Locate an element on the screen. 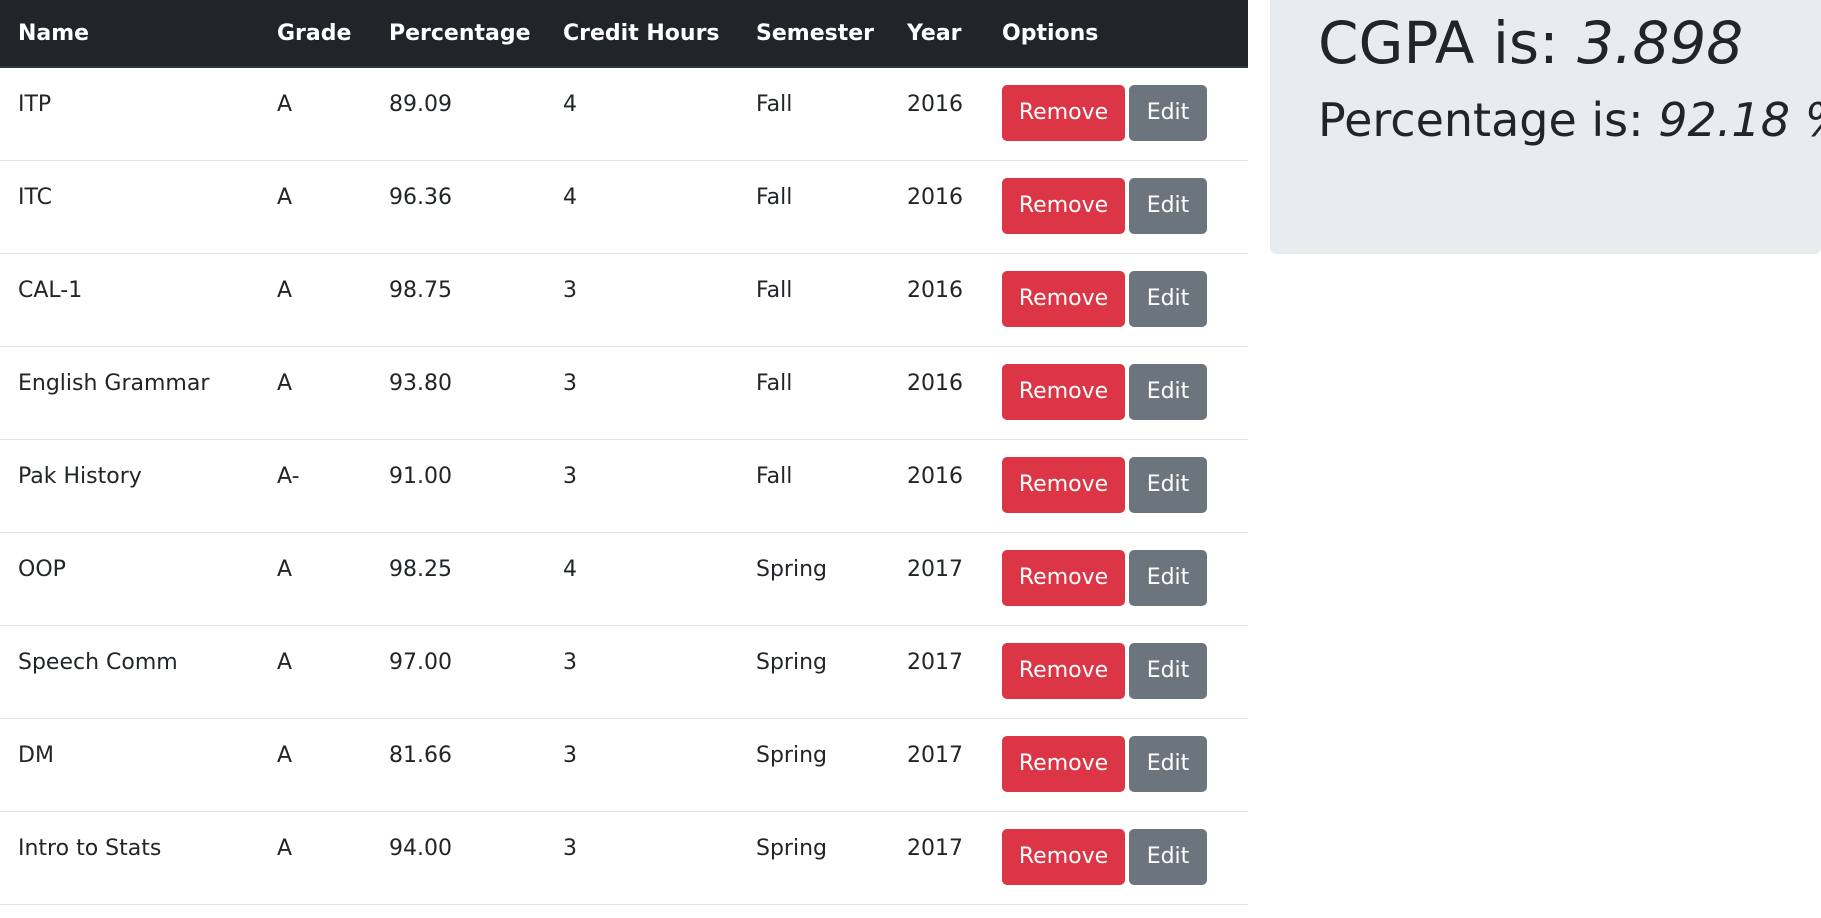 The width and height of the screenshot is (1821, 918). cell-name: ITC is located at coordinates (35, 197).